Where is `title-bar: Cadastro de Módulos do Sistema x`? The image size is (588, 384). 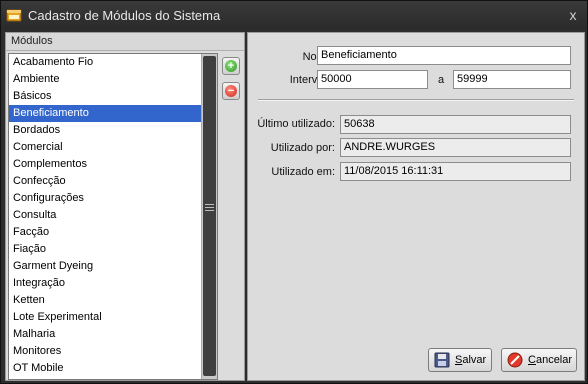 title-bar: Cadastro de Módulos do Sistema x is located at coordinates (294, 15).